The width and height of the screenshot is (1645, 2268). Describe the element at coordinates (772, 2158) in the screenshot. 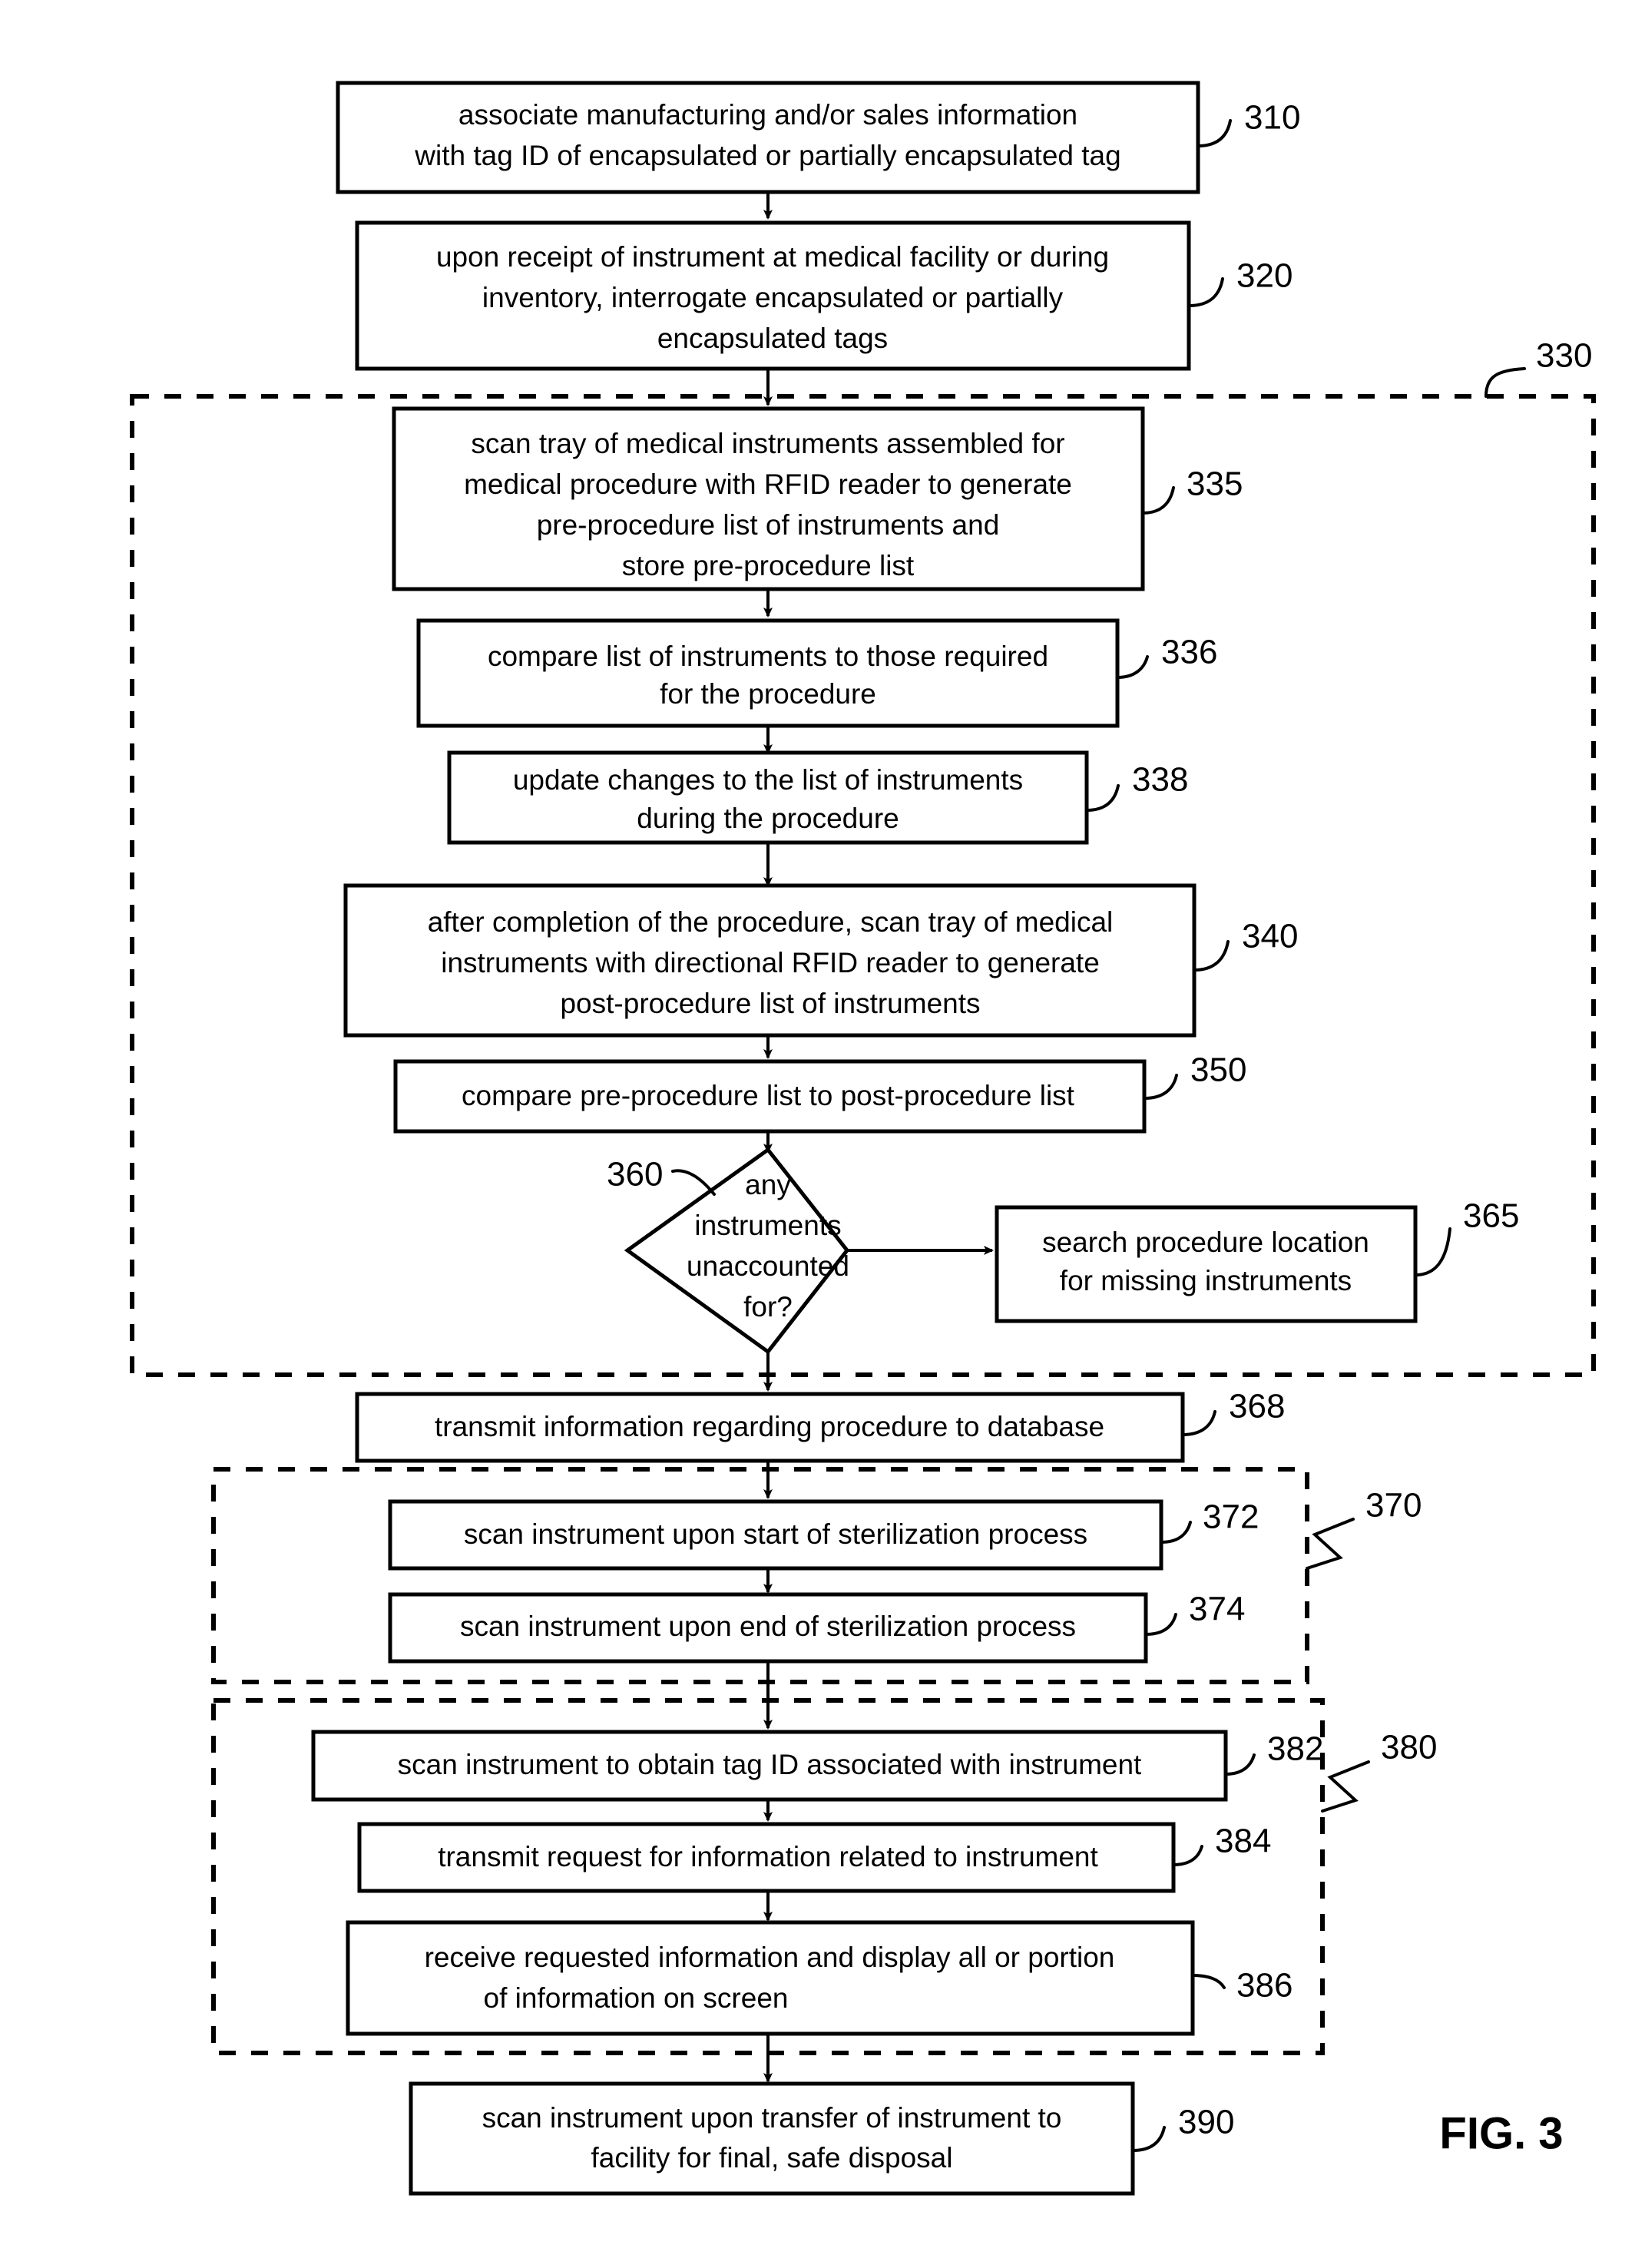

I see `node-390-line-2: facility for final, safe disposal` at that location.